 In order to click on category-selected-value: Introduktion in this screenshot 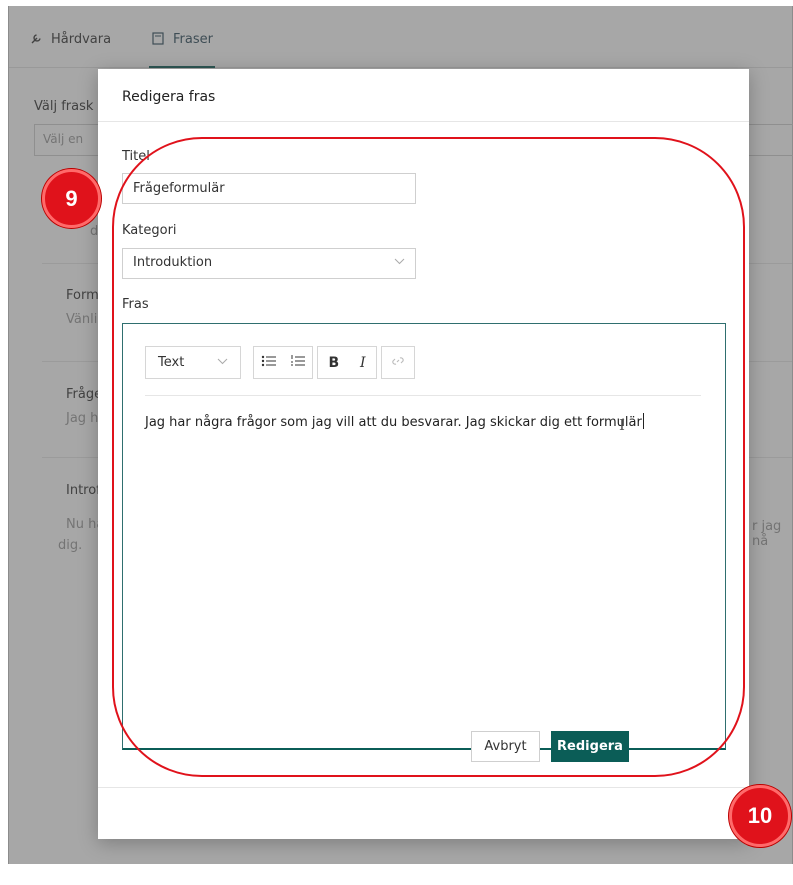, I will do `click(173, 262)`.